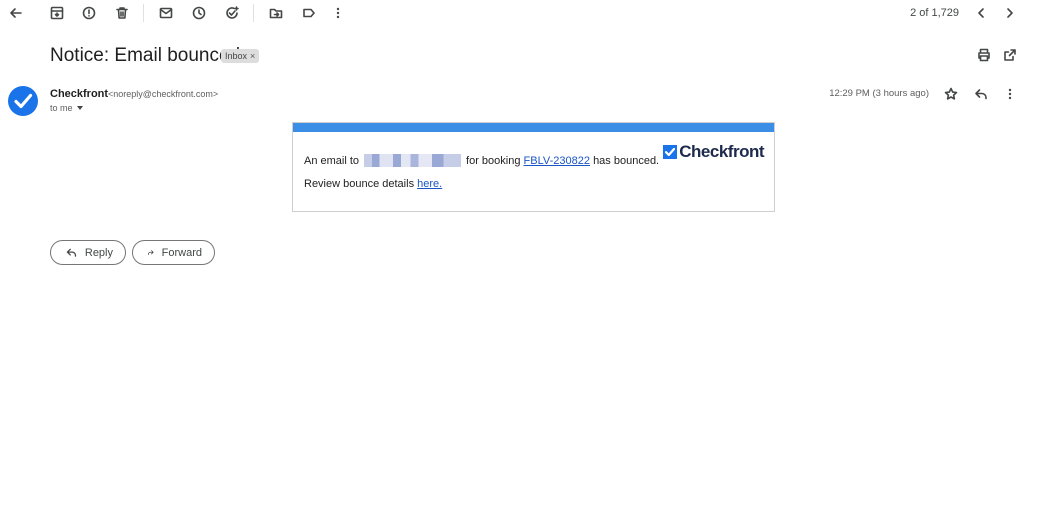  Describe the element at coordinates (122, 13) in the screenshot. I see `delete-icon` at that location.